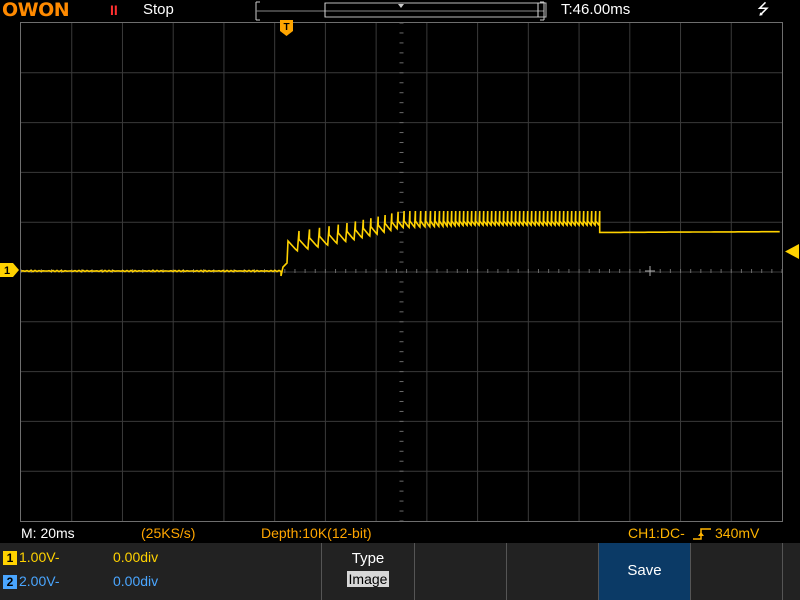  I want to click on rising-edge-icon, so click(702, 534).